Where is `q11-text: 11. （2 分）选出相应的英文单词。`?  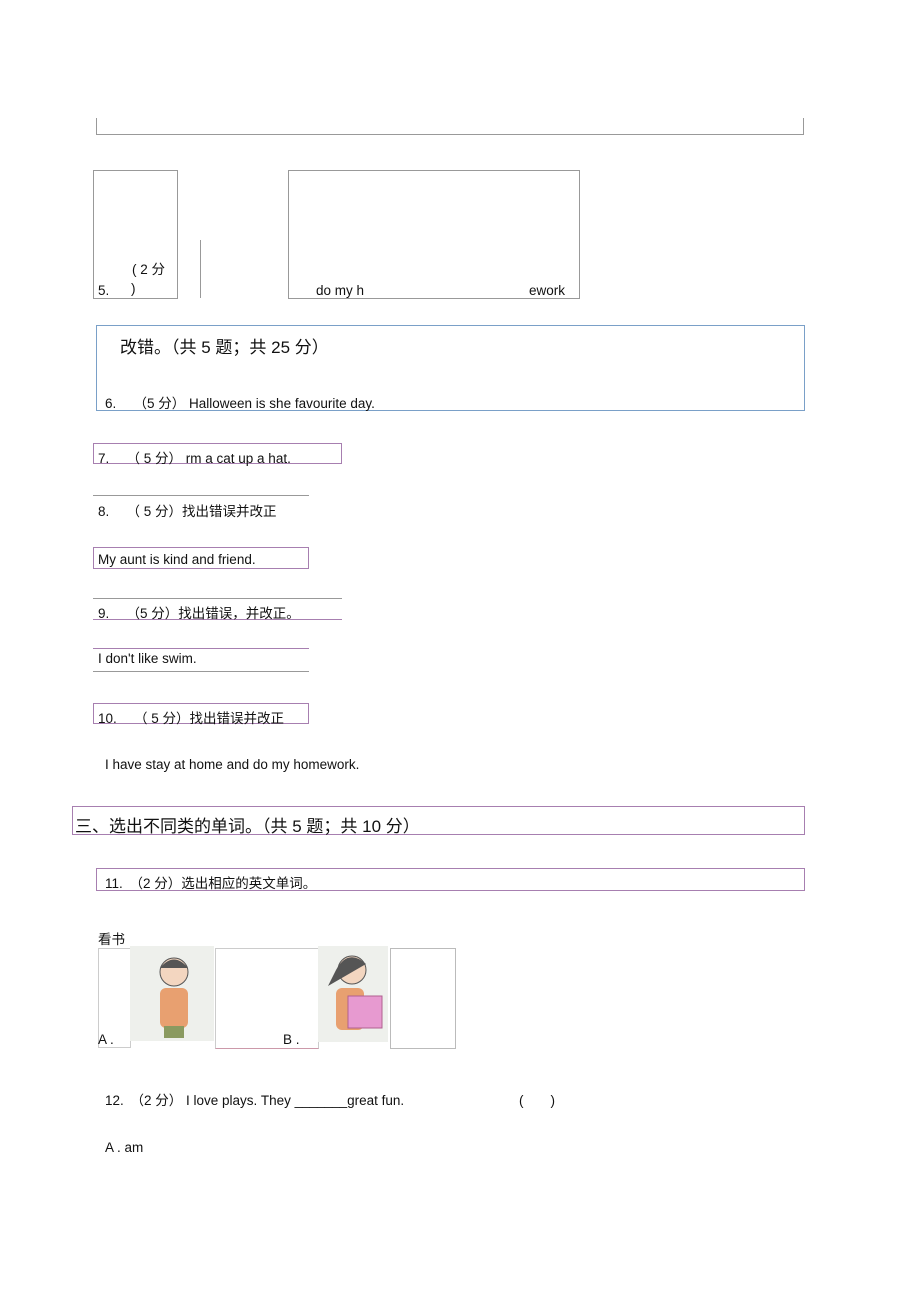
q11-text: 11. （2 分）选出相应的英文单词。 is located at coordinates (211, 883).